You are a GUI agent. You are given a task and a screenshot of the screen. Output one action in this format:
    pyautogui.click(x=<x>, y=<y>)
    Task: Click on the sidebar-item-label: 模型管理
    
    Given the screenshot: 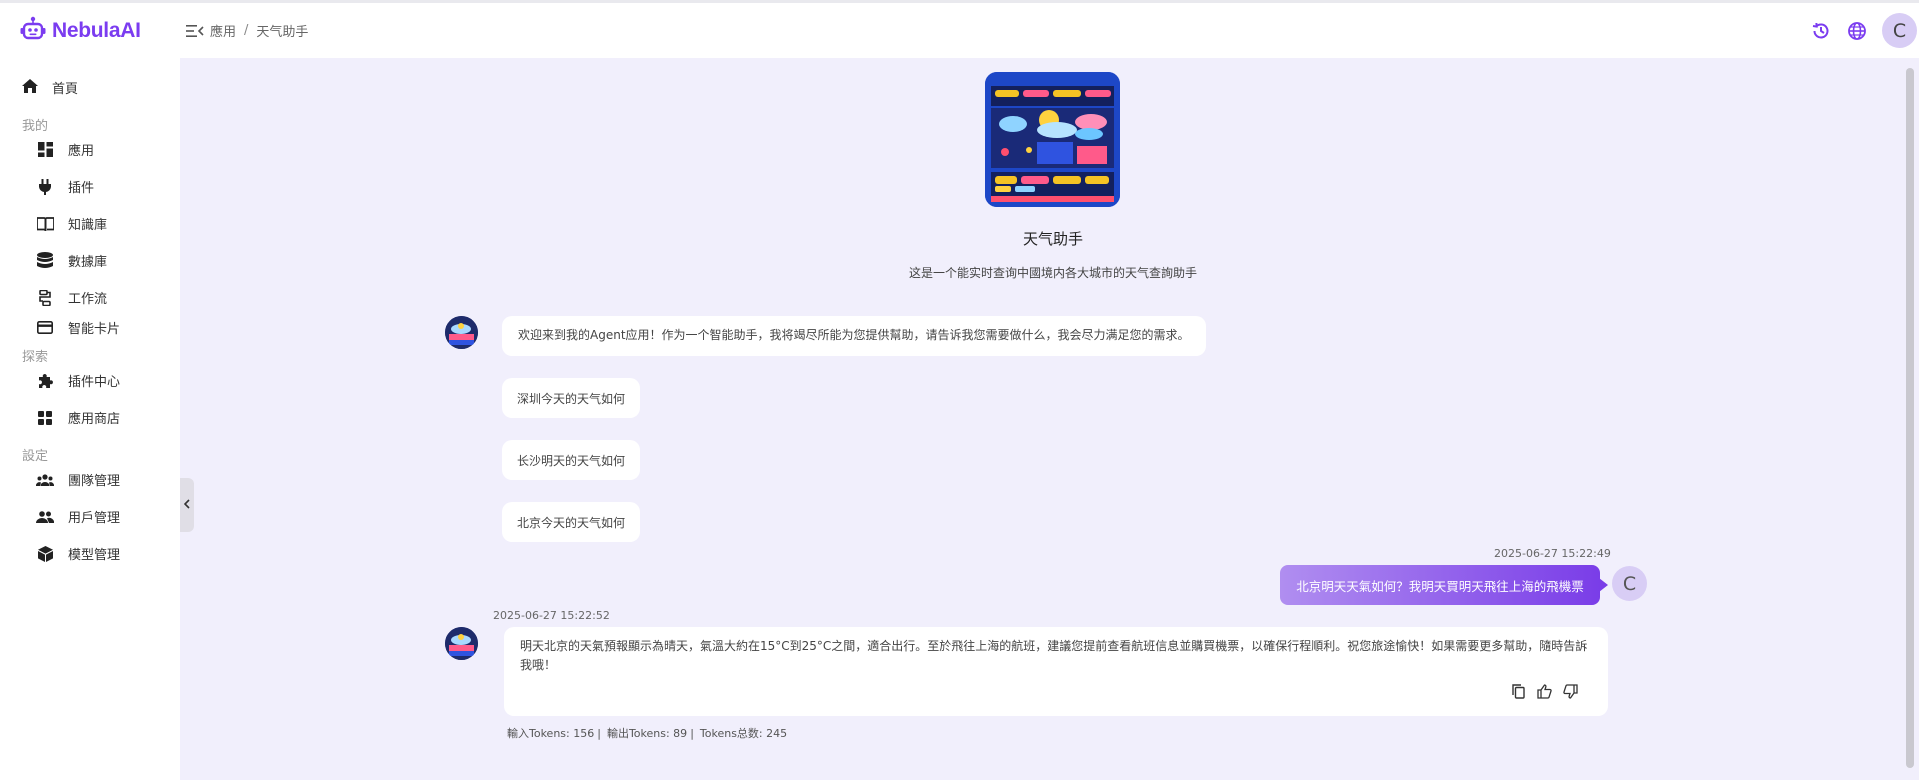 What is the action you would take?
    pyautogui.click(x=94, y=555)
    